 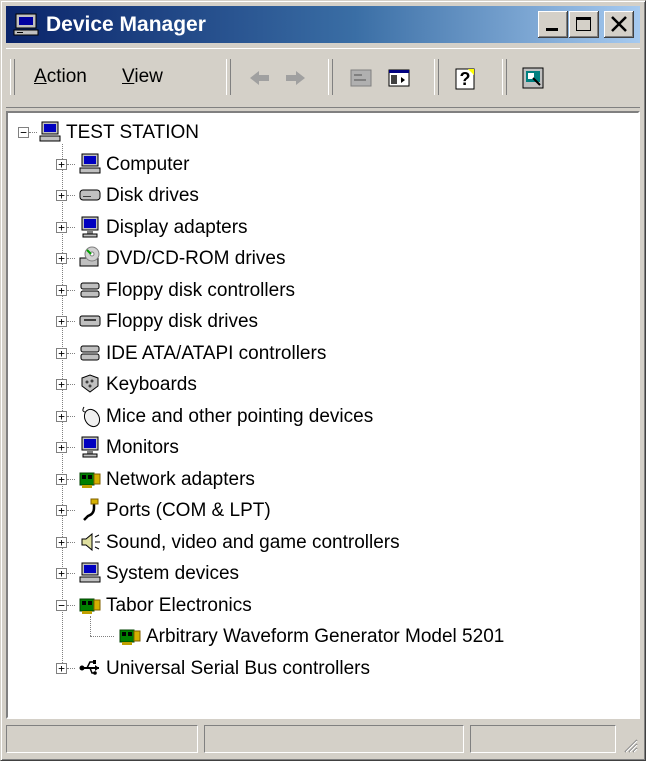 I want to click on tree-item-label: Floppy disk controllers, so click(x=201, y=290).